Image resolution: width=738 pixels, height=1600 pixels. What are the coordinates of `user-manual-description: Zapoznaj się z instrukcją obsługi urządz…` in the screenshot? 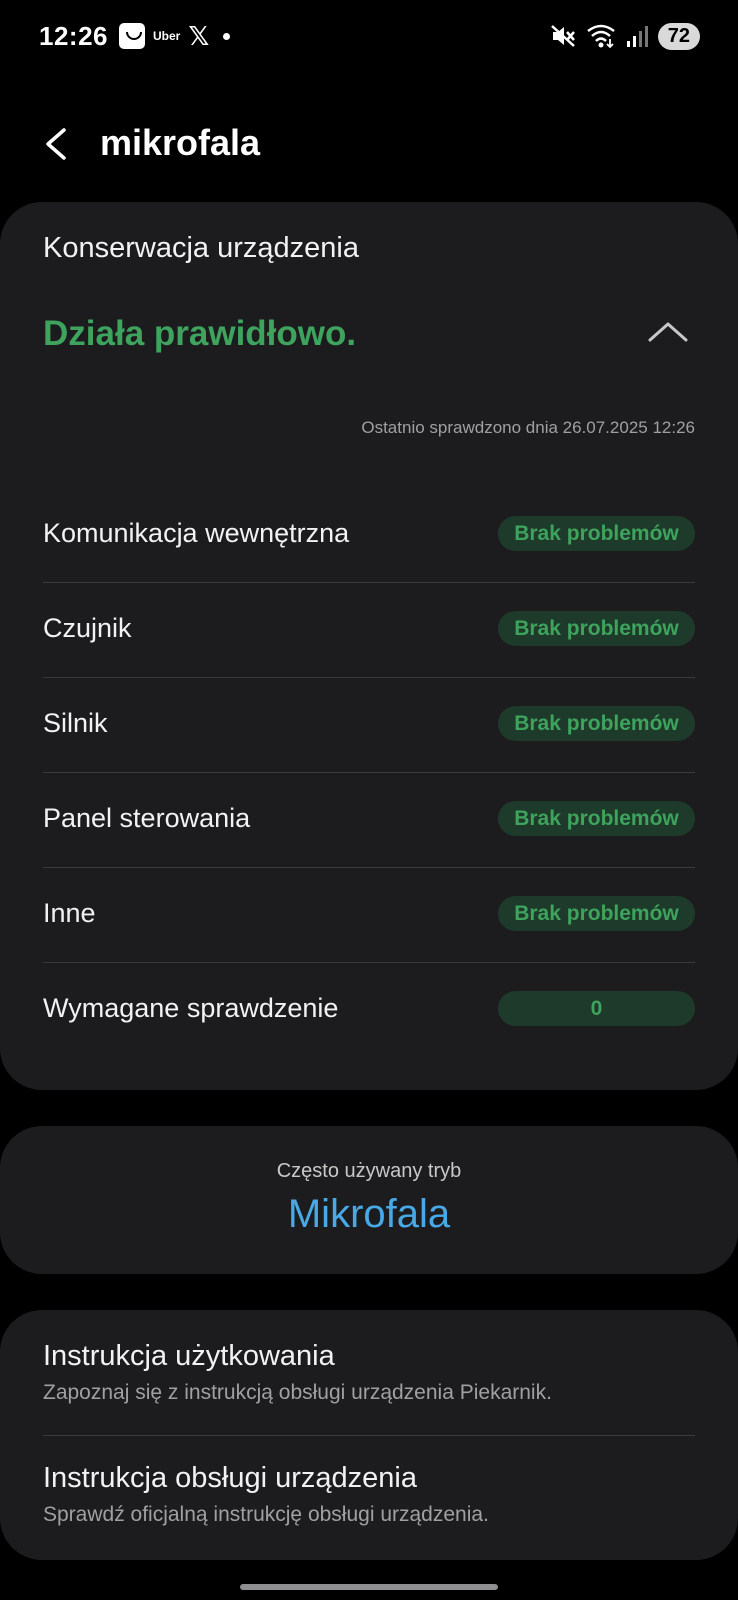 It's located at (297, 1392).